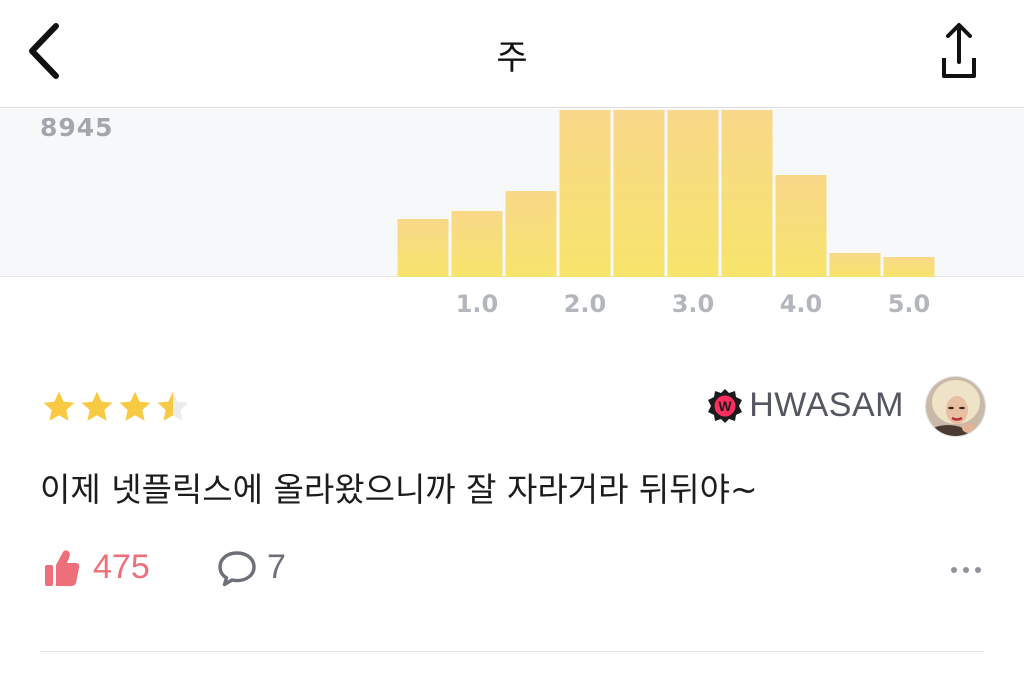 This screenshot has height=694, width=1024. What do you see at coordinates (693, 304) in the screenshot?
I see `tick-label: 3.0` at bounding box center [693, 304].